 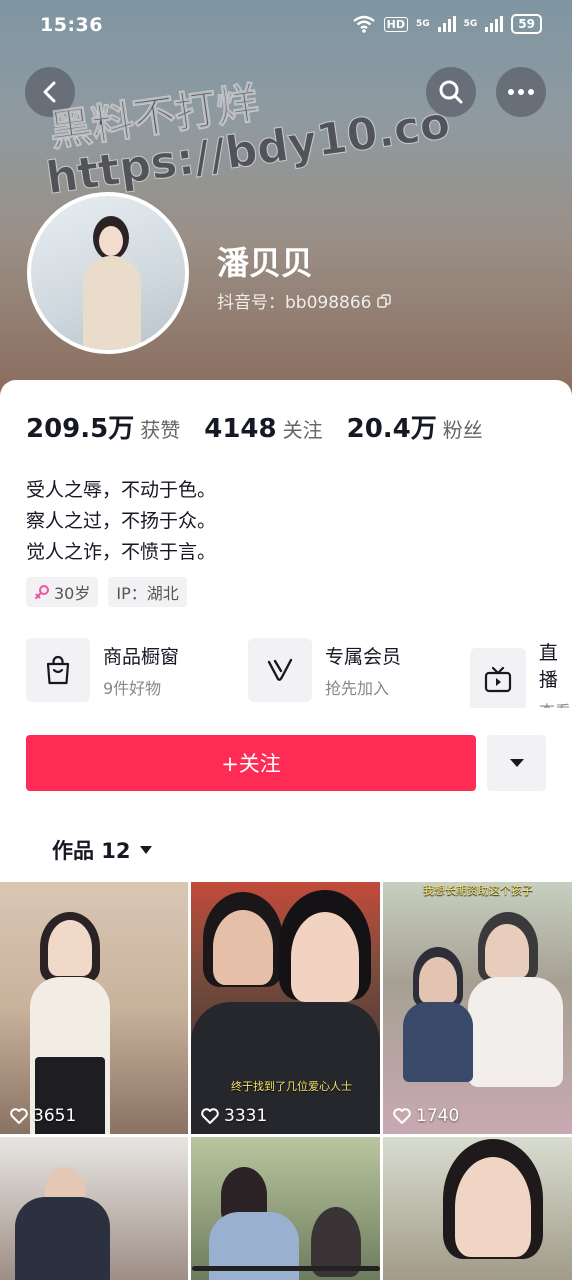 What do you see at coordinates (391, 429) in the screenshot?
I see `stat-followers-value: 20.4万` at bounding box center [391, 429].